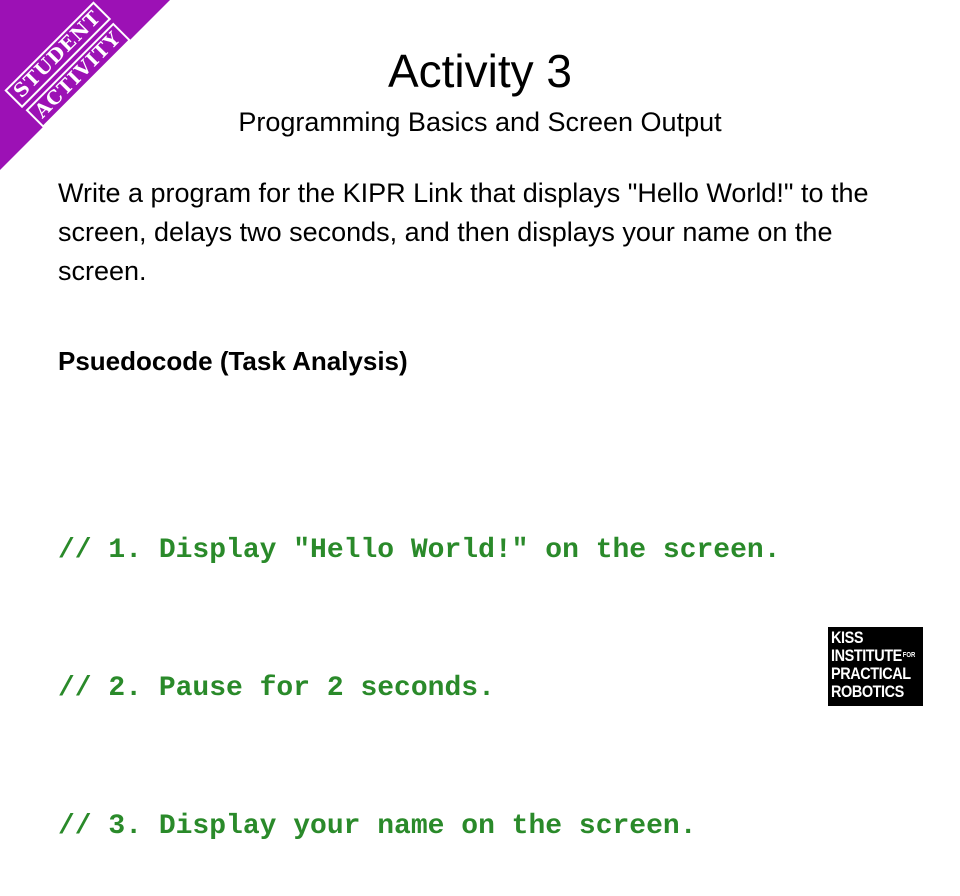 The width and height of the screenshot is (960, 896). I want to click on logo-line-institute: INSTITUTEFOR, so click(873, 655).